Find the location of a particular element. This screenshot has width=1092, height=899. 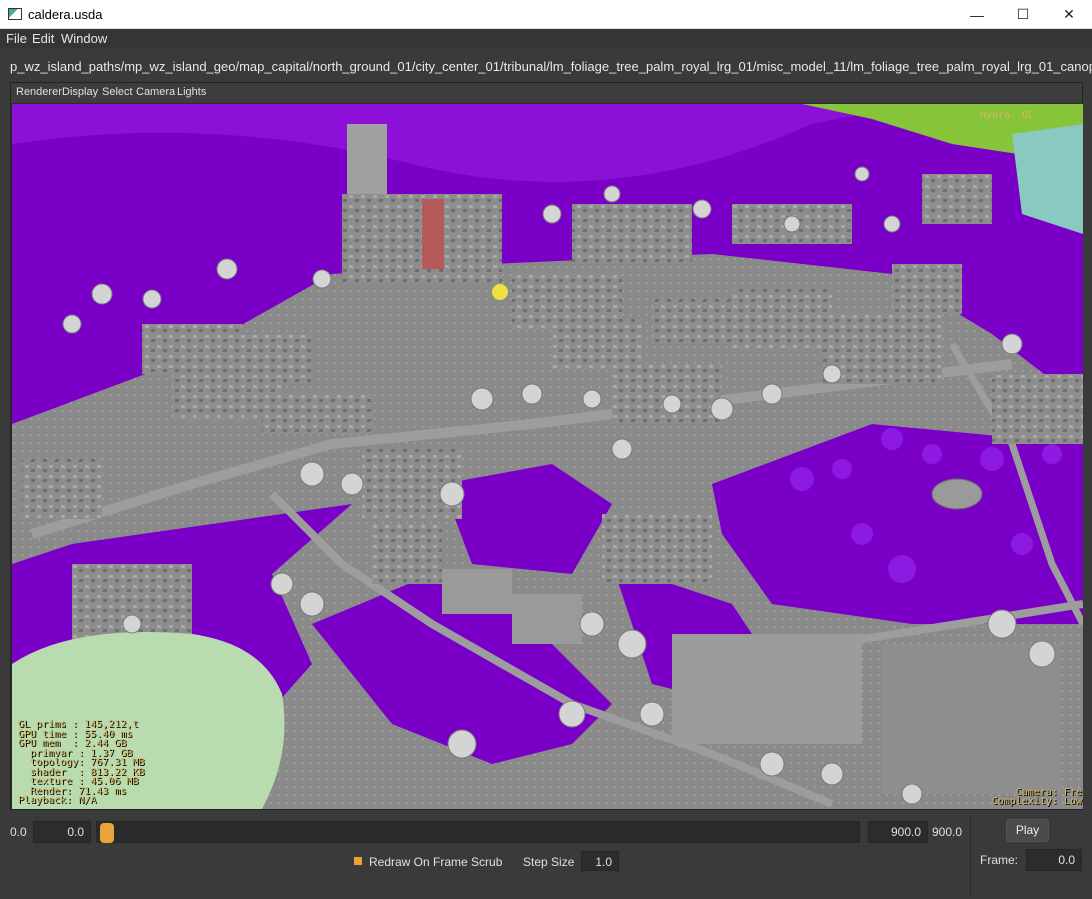

maximize-button: ☐ is located at coordinates (1023, 14).